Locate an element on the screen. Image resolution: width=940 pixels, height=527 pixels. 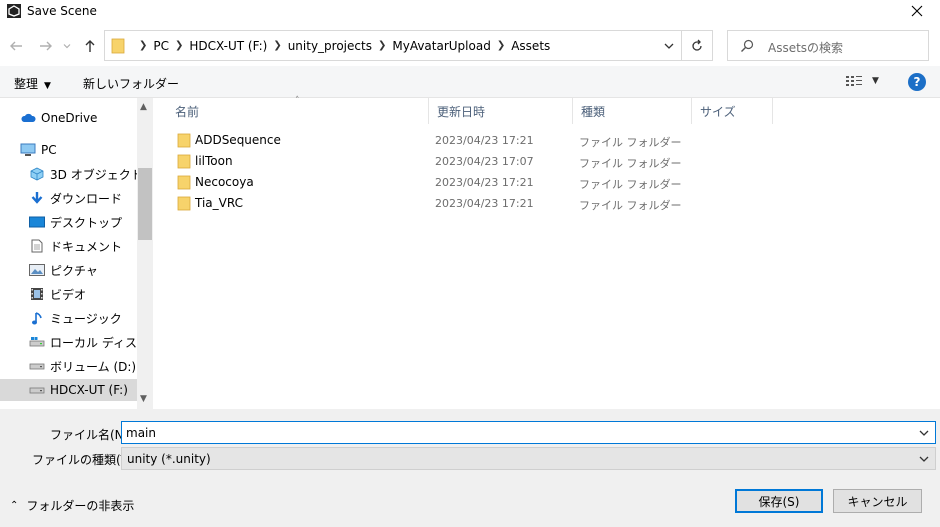
window-title: Save Scene is located at coordinates (62, 11).